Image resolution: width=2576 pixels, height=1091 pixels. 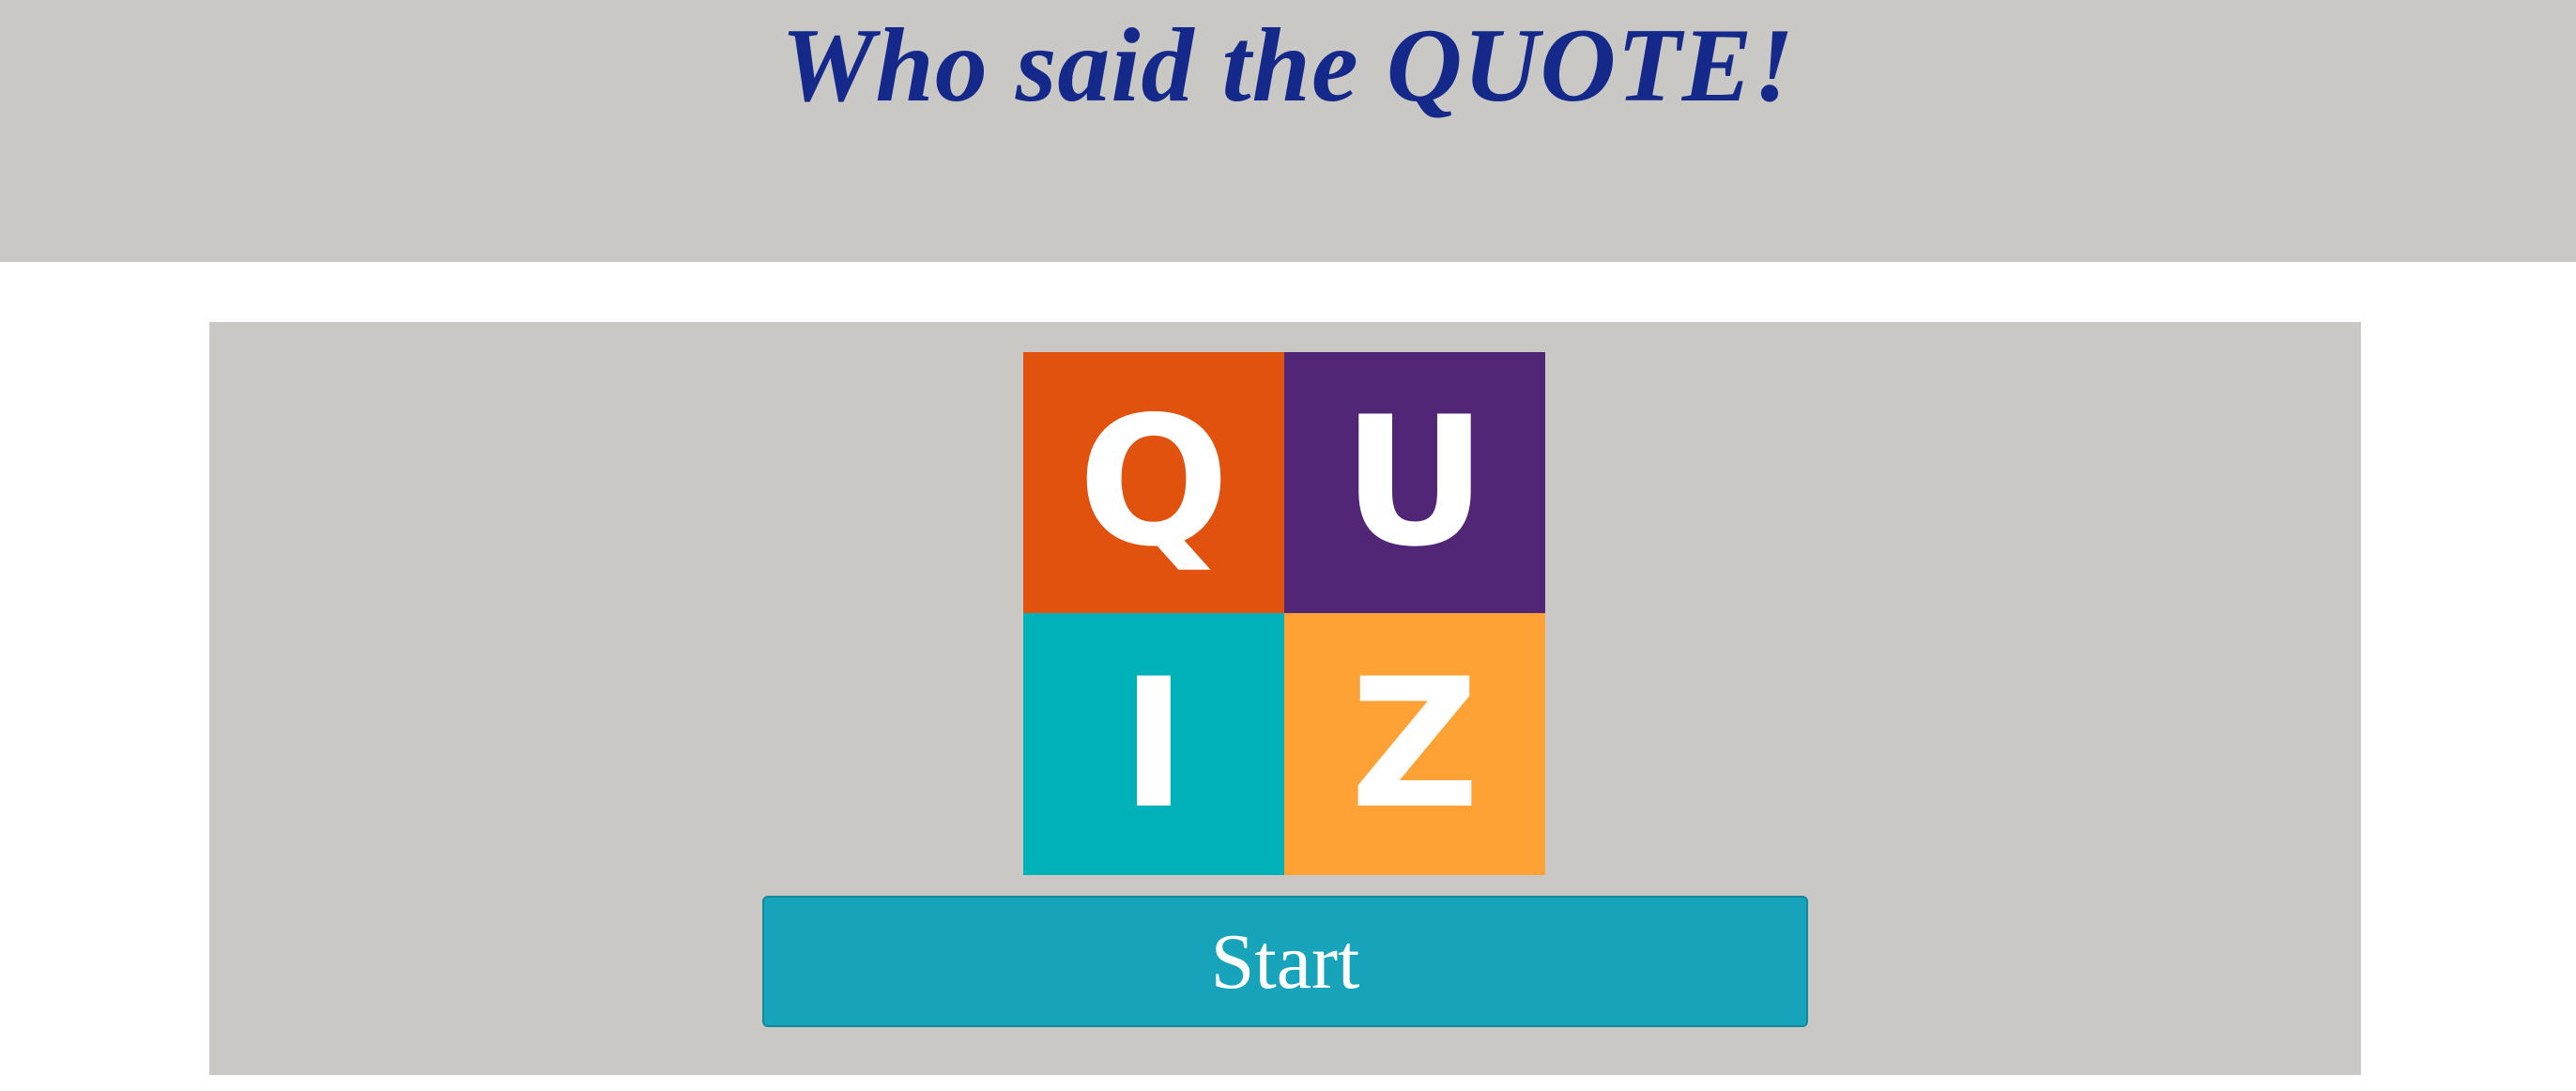 I want to click on quiz-logo: Q U I Z, so click(x=1284, y=613).